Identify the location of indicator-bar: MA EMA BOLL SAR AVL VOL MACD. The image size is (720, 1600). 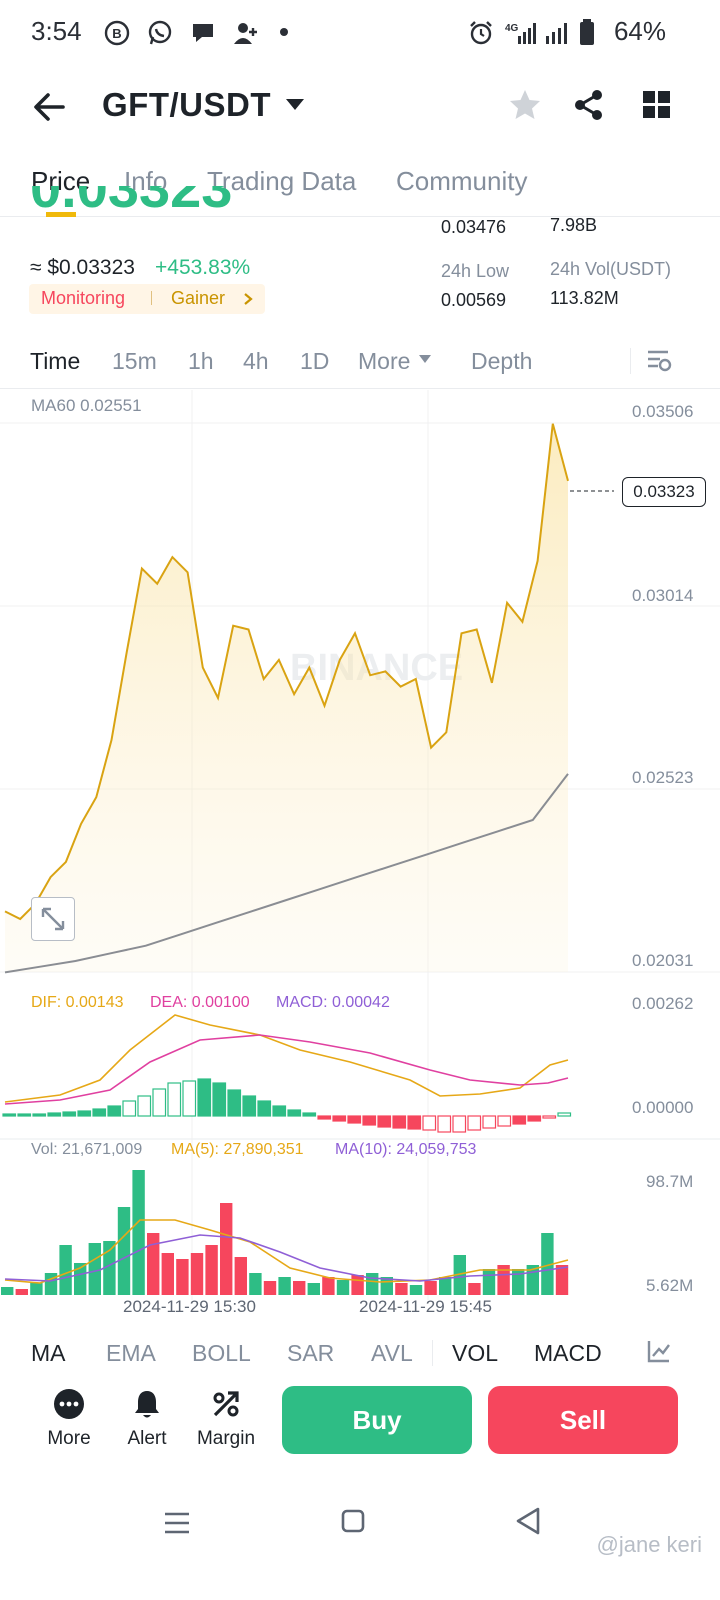
(360, 1352).